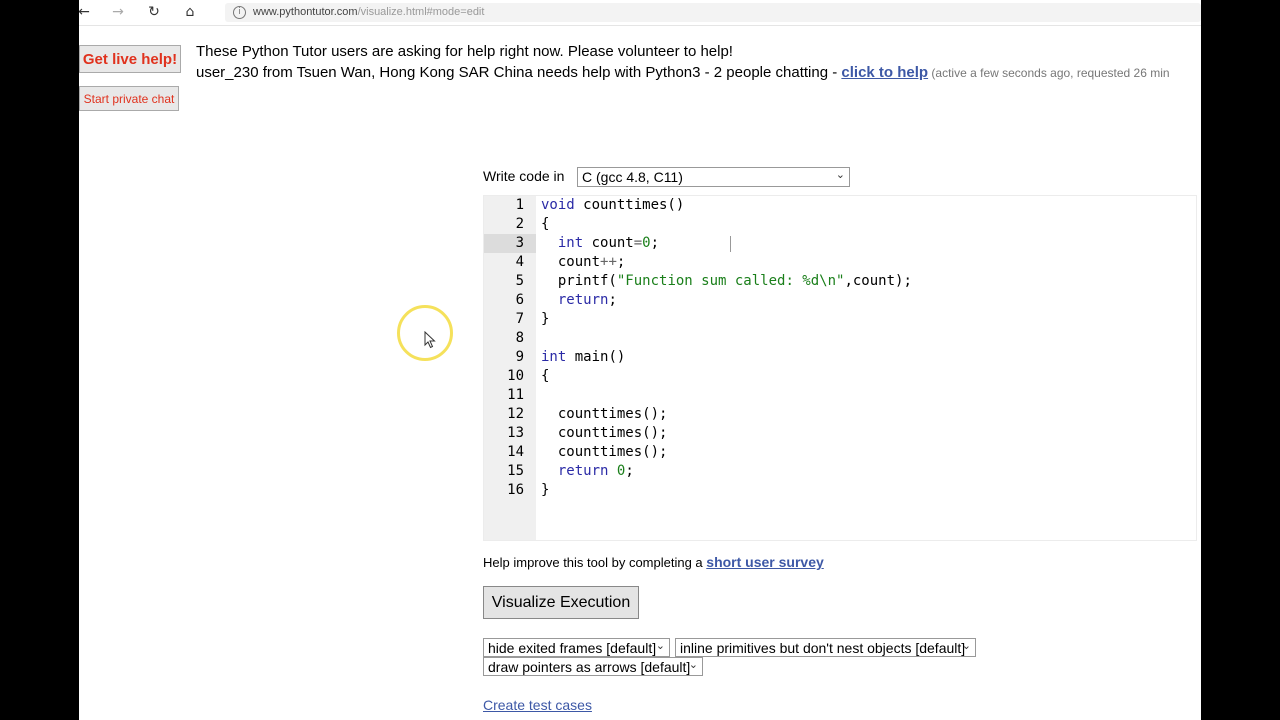 This screenshot has width=1280, height=720. Describe the element at coordinates (840, 300) in the screenshot. I see `code-line: 6 return;` at that location.